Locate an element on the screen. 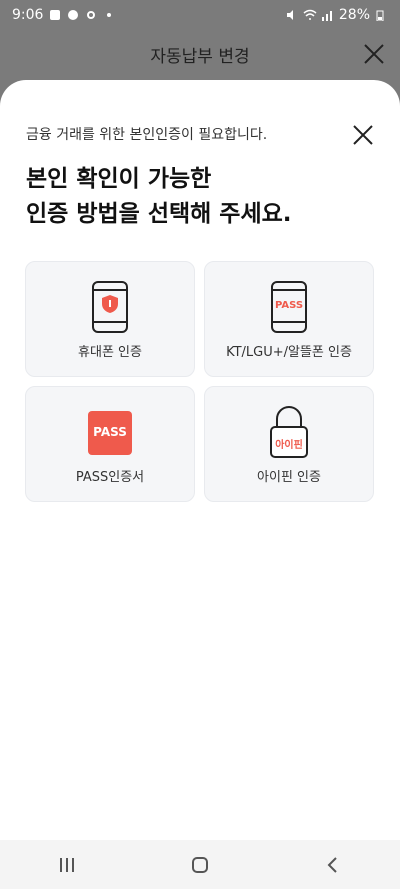  app-header: 자동납부 변경 is located at coordinates (200, 55).